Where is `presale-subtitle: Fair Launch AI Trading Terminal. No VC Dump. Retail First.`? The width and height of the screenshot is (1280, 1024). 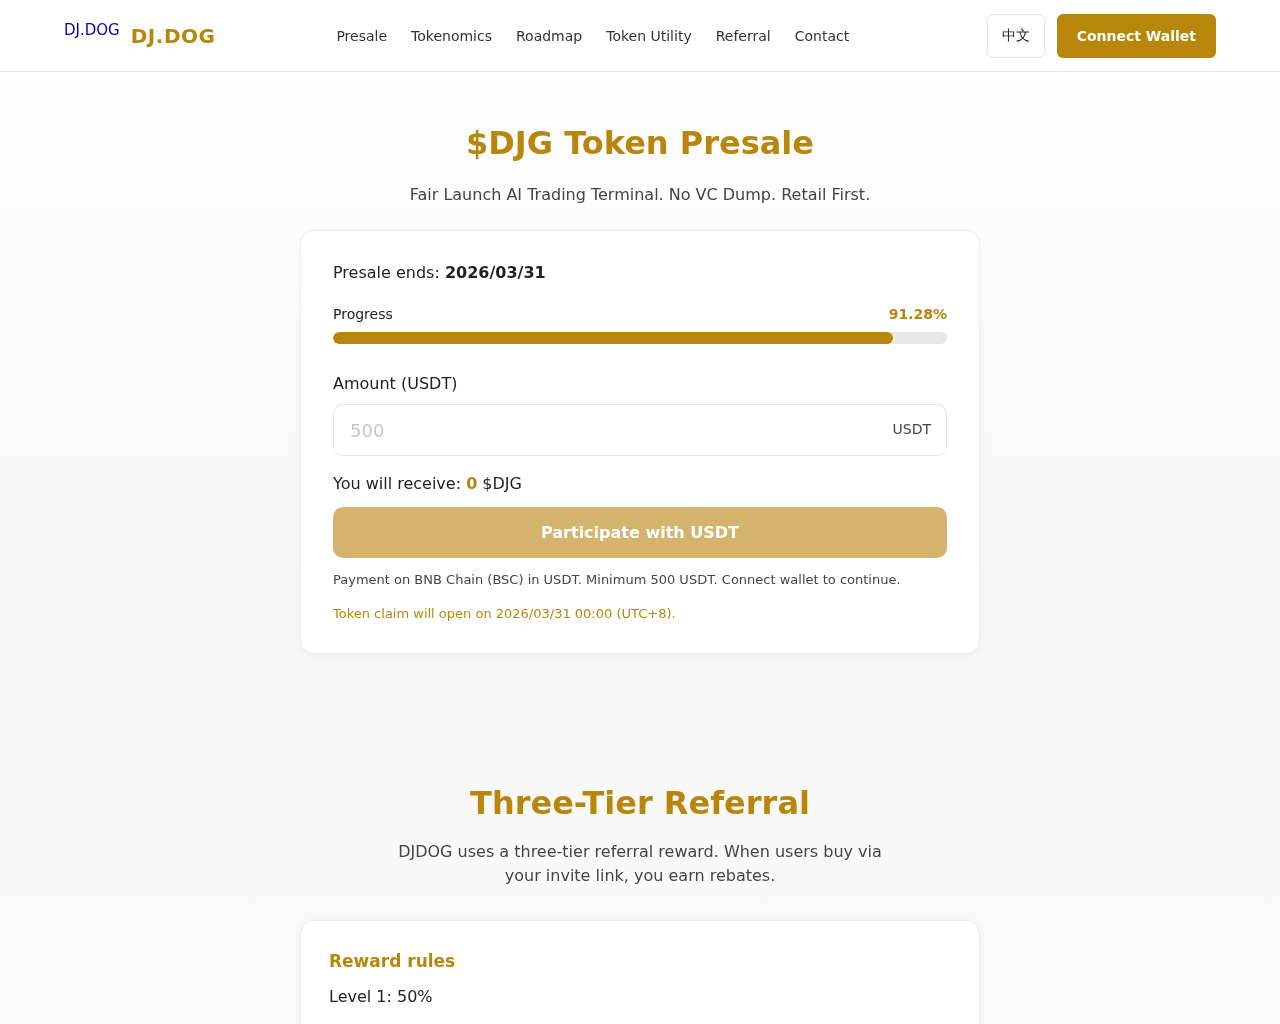
presale-subtitle: Fair Launch AI Trading Terminal. No VC Dump. Retail First. is located at coordinates (640, 195).